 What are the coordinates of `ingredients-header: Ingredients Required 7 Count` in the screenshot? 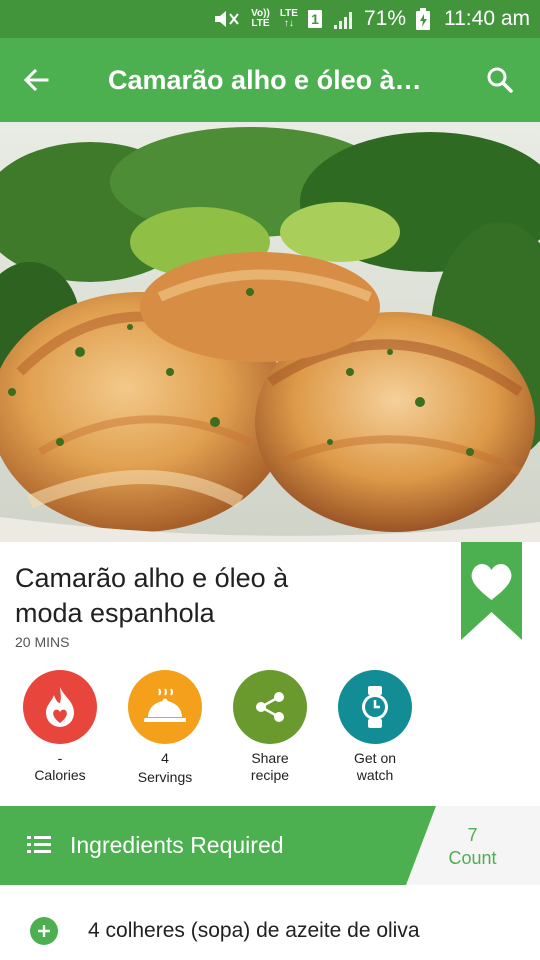 It's located at (270, 845).